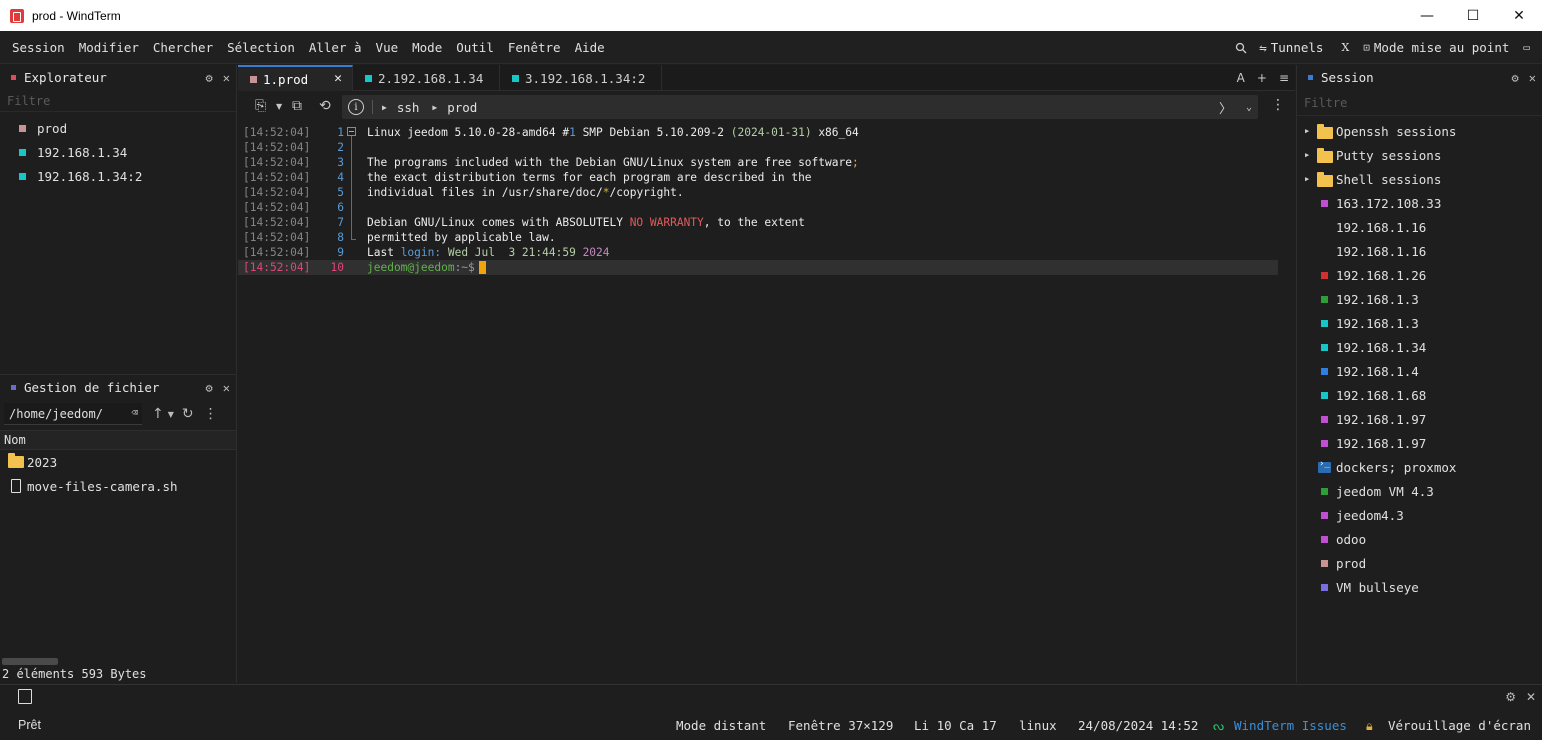 The height and width of the screenshot is (740, 1542). I want to click on chevron-down-icon: ⌄, so click(1249, 107).